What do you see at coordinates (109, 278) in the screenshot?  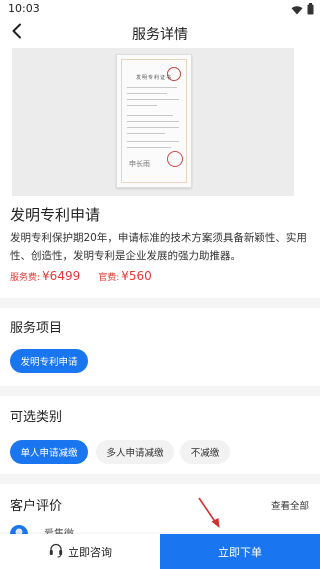 I see `official-fee-label: 官费:` at bounding box center [109, 278].